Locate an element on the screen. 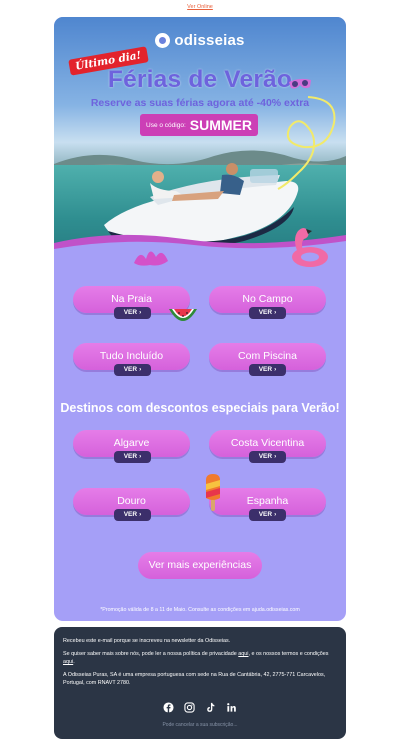  instagram-icon is located at coordinates (189, 707).